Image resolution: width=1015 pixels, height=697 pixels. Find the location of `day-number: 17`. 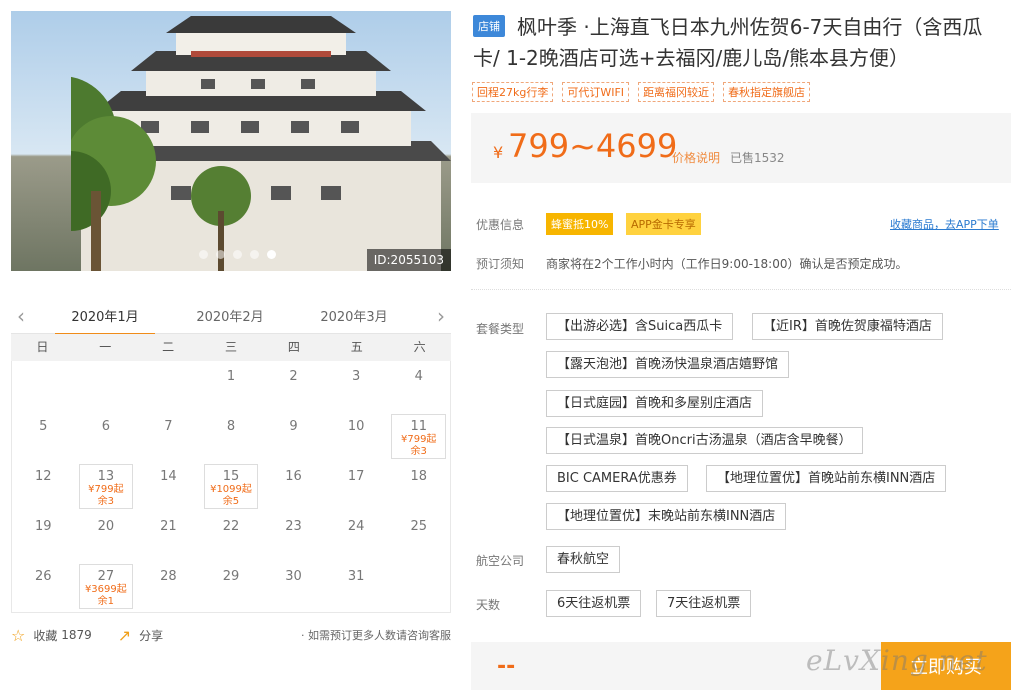

day-number: 17 is located at coordinates (356, 476).